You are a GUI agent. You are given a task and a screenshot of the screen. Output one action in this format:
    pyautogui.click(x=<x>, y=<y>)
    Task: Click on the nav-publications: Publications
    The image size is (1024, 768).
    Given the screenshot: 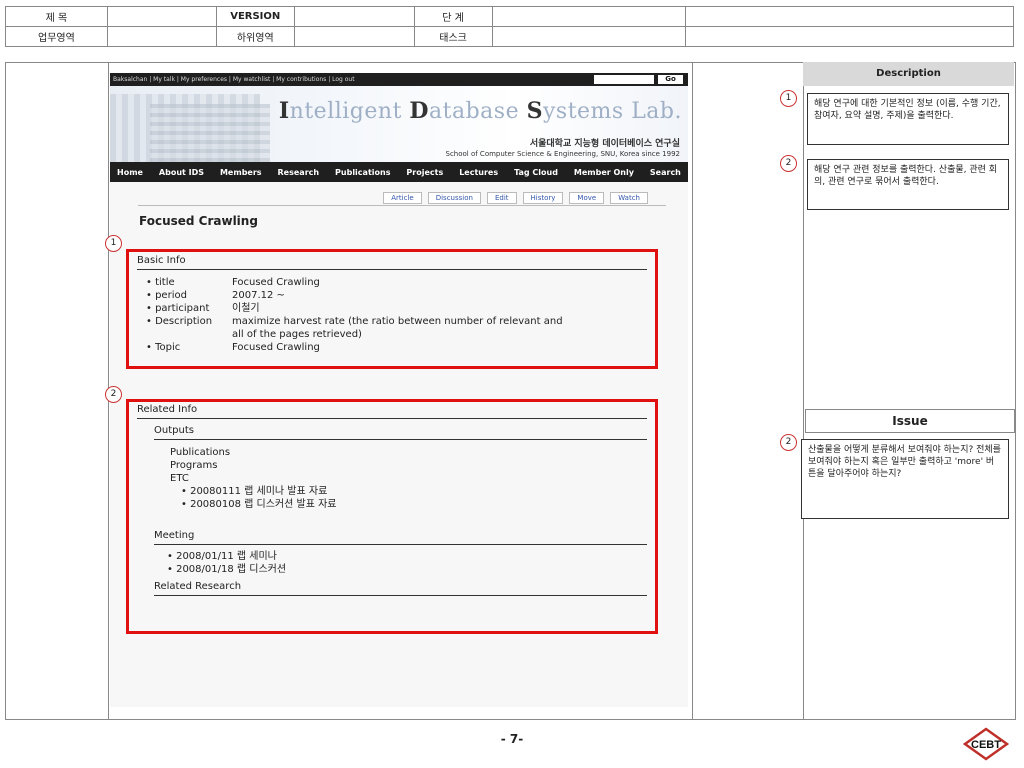 What is the action you would take?
    pyautogui.click(x=362, y=172)
    